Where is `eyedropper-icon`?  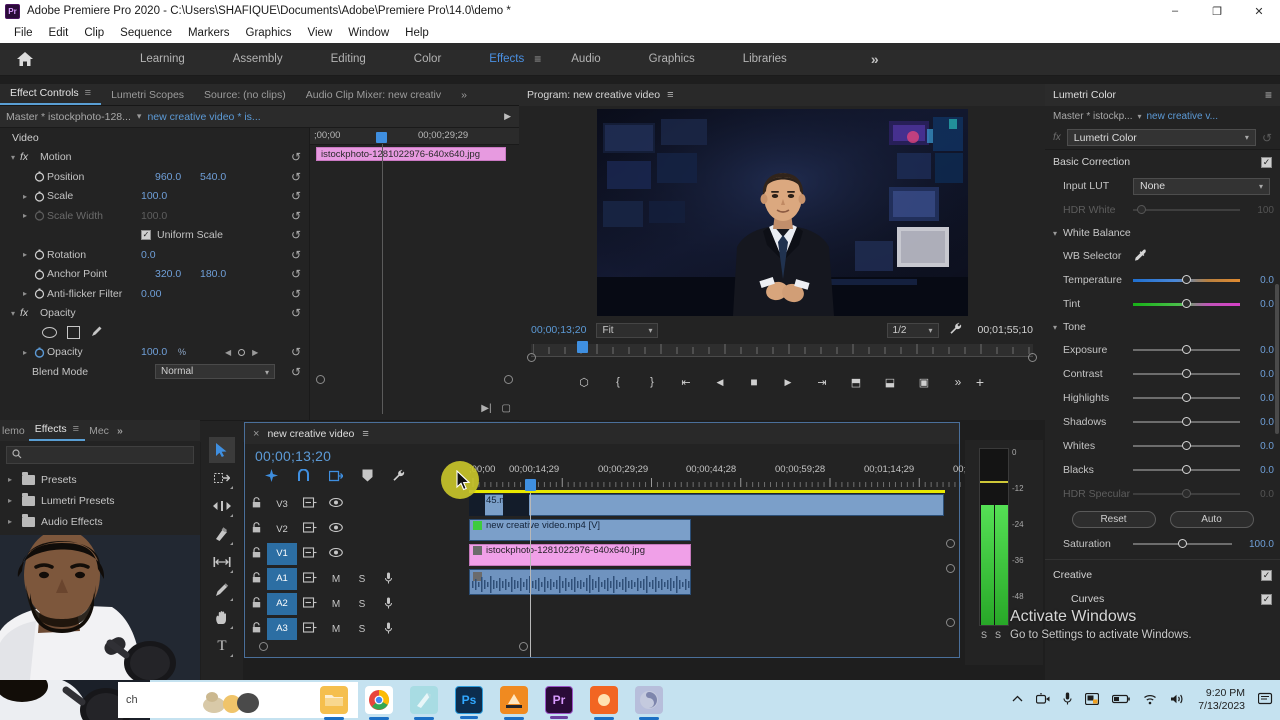 eyedropper-icon is located at coordinates (1141, 256).